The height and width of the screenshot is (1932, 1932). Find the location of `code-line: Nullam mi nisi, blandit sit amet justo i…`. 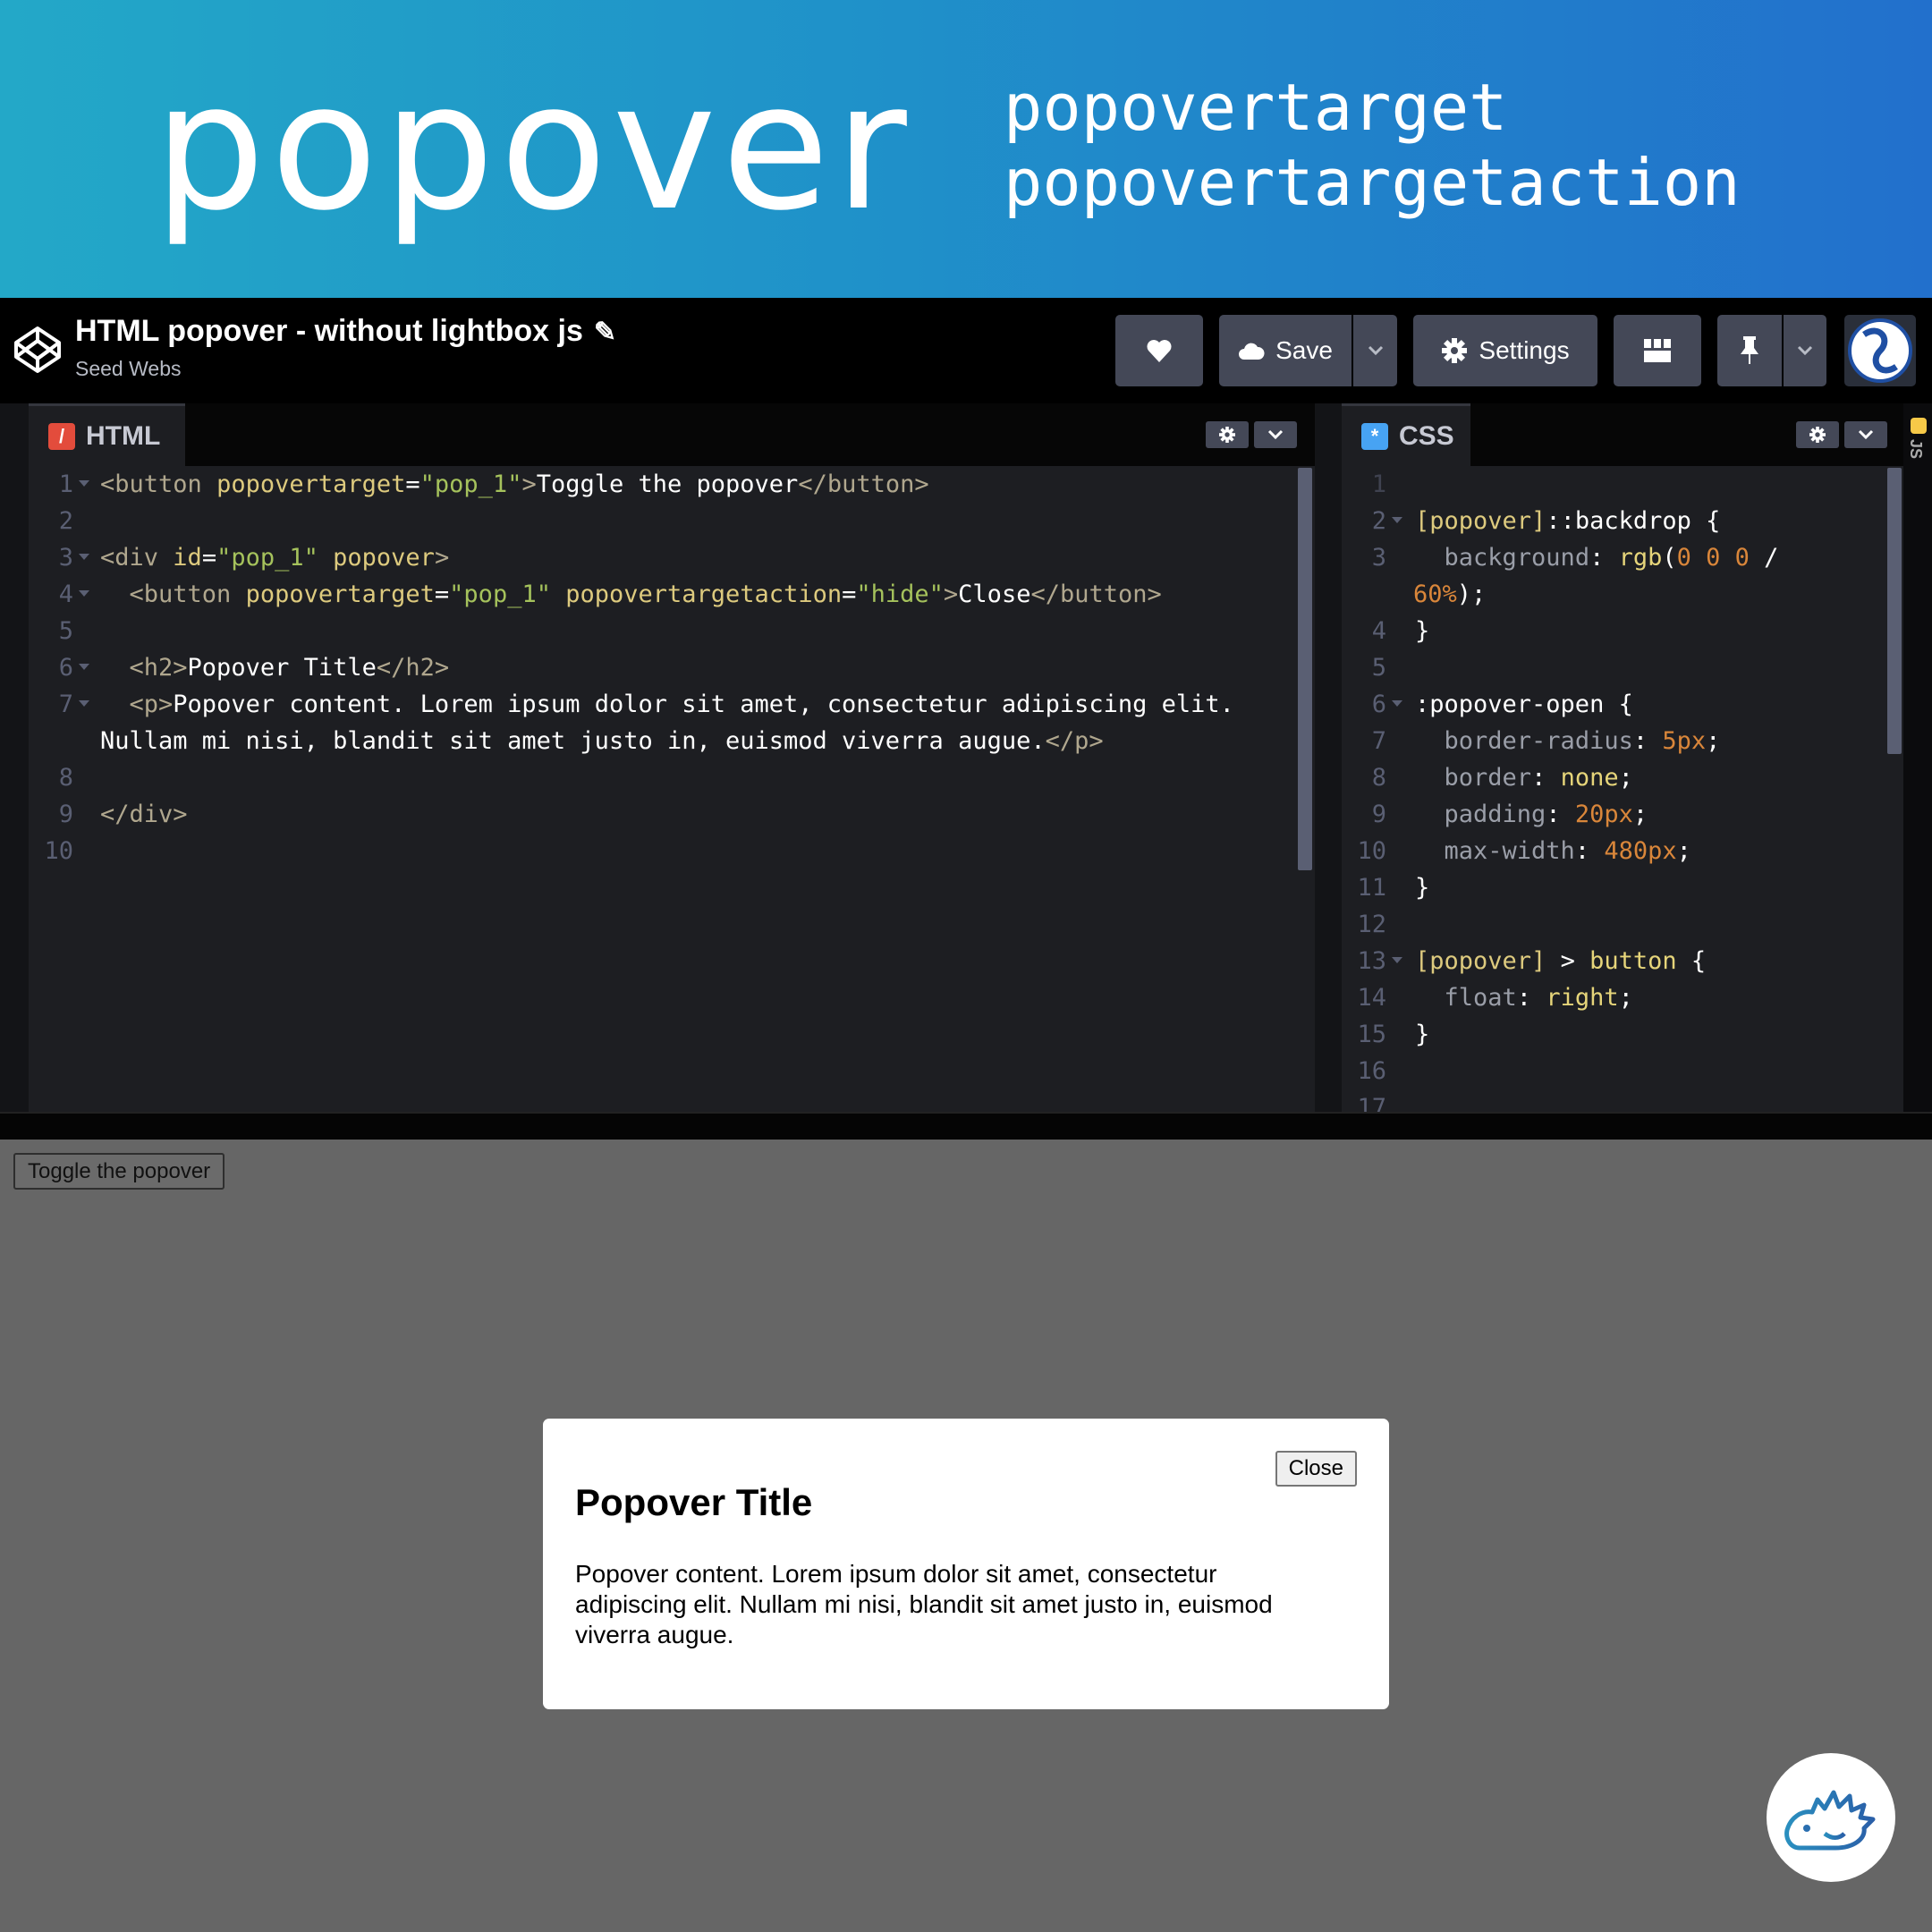

code-line: Nullam mi nisi, blandit sit amet justo i… is located at coordinates (602, 741).